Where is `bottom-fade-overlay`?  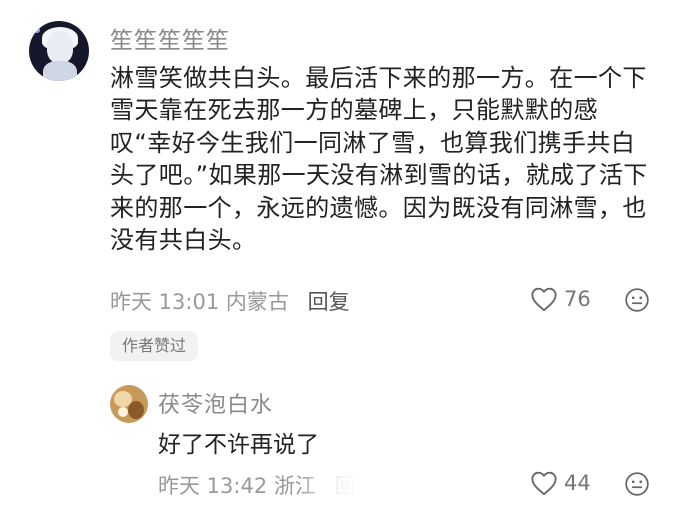
bottom-fade-overlay is located at coordinates (350, 485).